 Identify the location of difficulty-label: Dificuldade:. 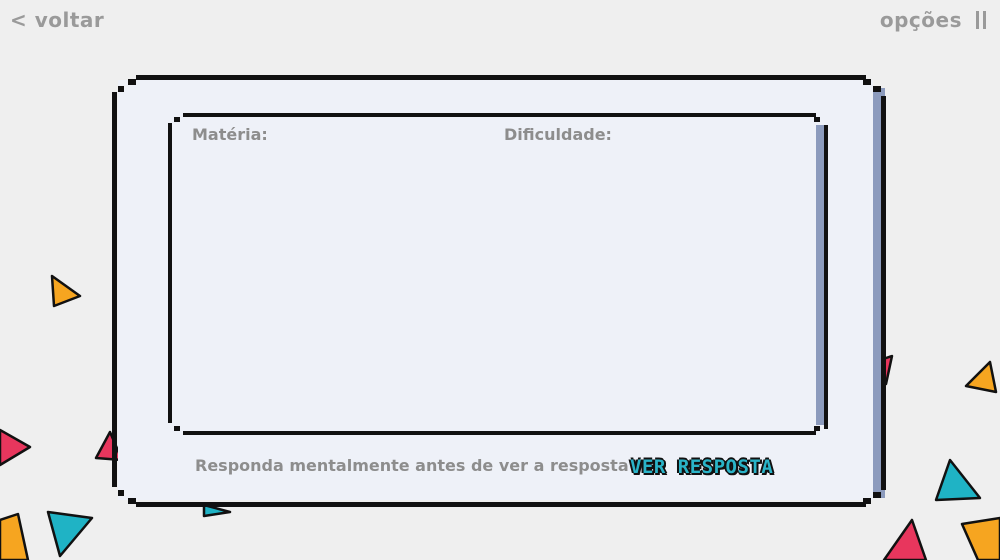
(558, 134).